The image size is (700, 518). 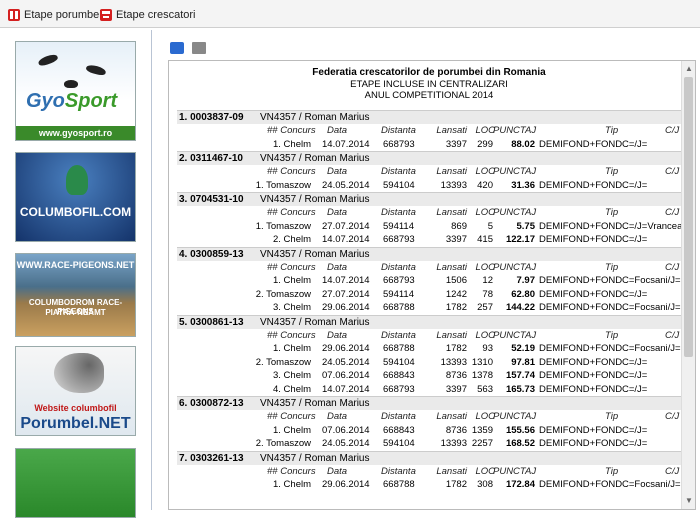 I want to click on gyosport-banner: GyoSport www.gyosport.ro, so click(x=75, y=91).